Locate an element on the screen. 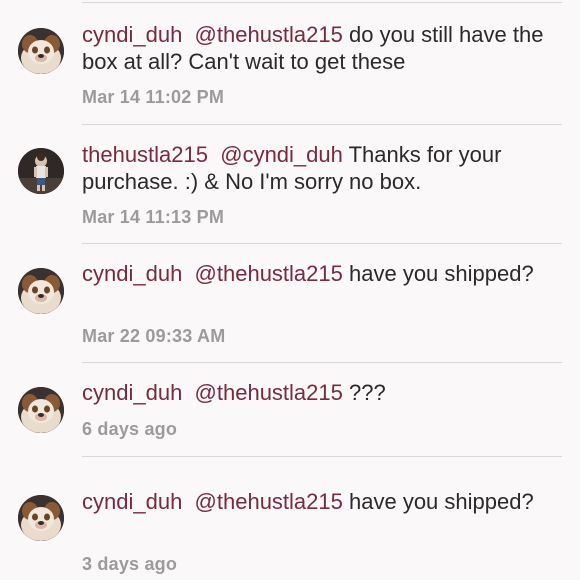  comment-text: cyndi_duh @thehustla215 ??? is located at coordinates (321, 392).